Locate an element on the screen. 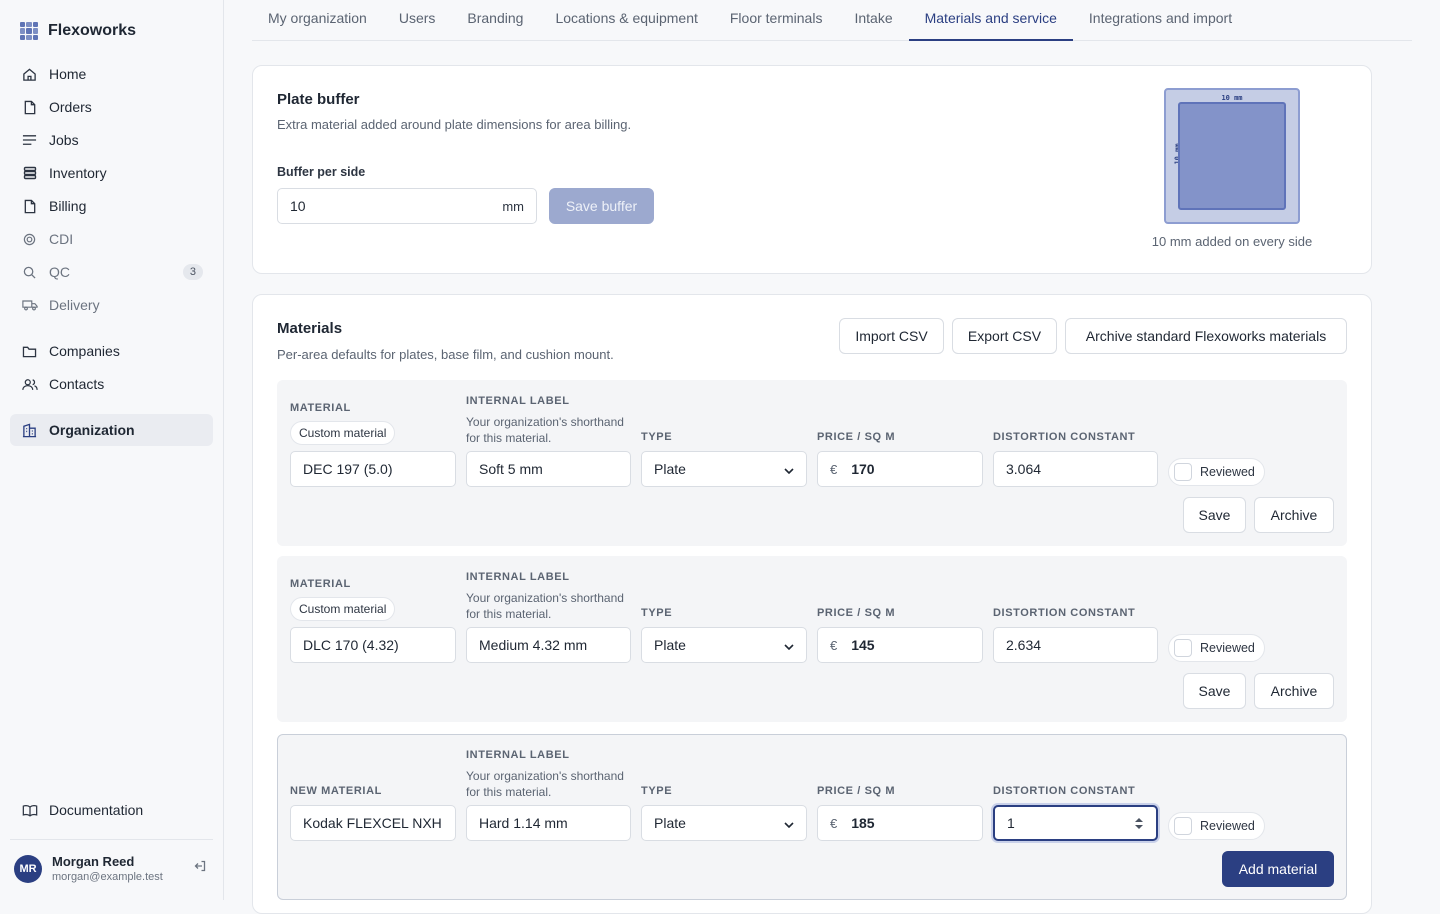  buffer-input: 10 mm is located at coordinates (407, 206).